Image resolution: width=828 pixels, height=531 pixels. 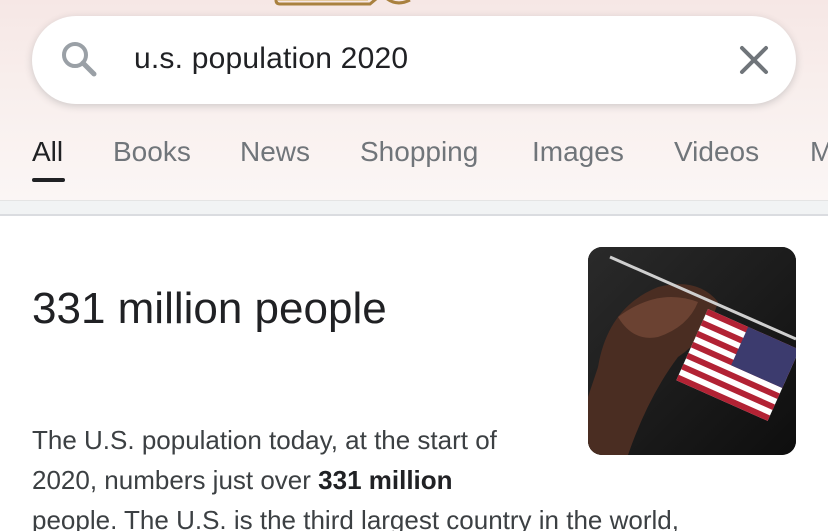 What do you see at coordinates (275, 152) in the screenshot?
I see `tab-news: News` at bounding box center [275, 152].